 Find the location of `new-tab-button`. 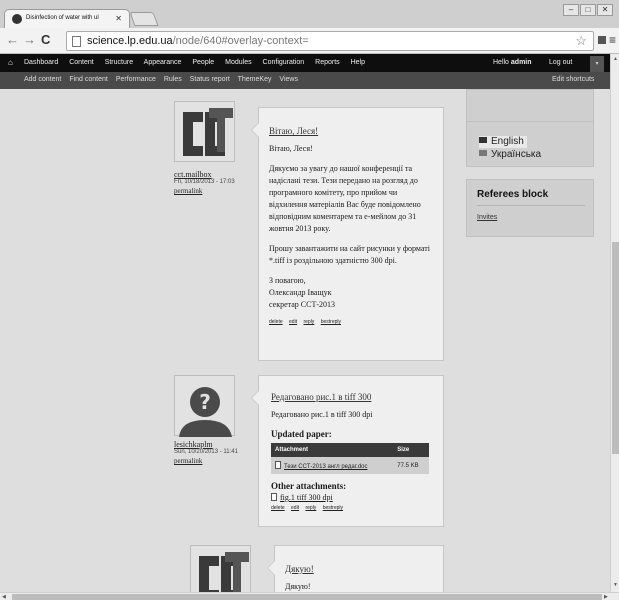

new-tab-button is located at coordinates (144, 19).